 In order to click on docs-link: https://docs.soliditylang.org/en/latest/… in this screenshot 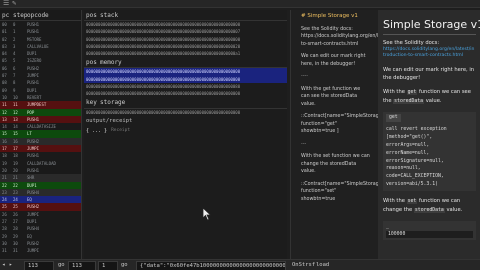, I will do `click(429, 53)`.